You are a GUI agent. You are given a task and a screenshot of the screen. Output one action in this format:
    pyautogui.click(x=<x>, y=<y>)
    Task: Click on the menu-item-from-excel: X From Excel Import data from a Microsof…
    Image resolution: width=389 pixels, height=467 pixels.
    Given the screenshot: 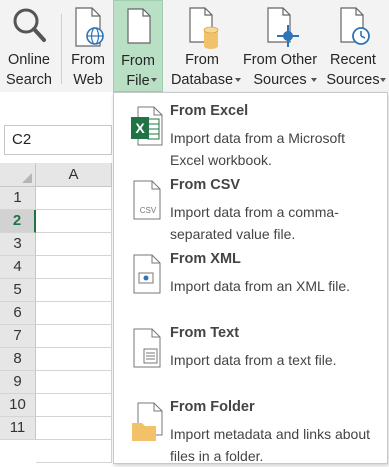 What is the action you would take?
    pyautogui.click(x=250, y=132)
    